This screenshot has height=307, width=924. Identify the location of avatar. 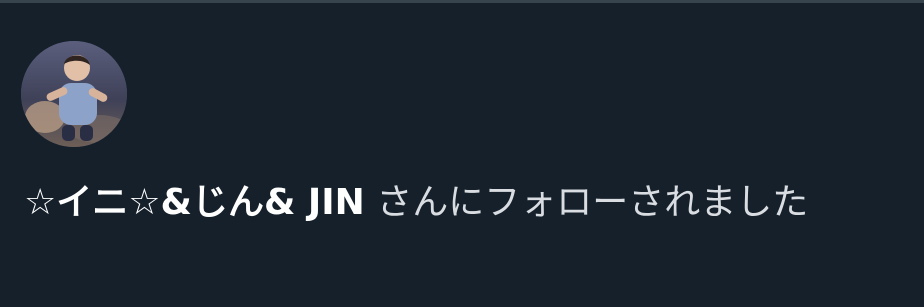
(74, 94).